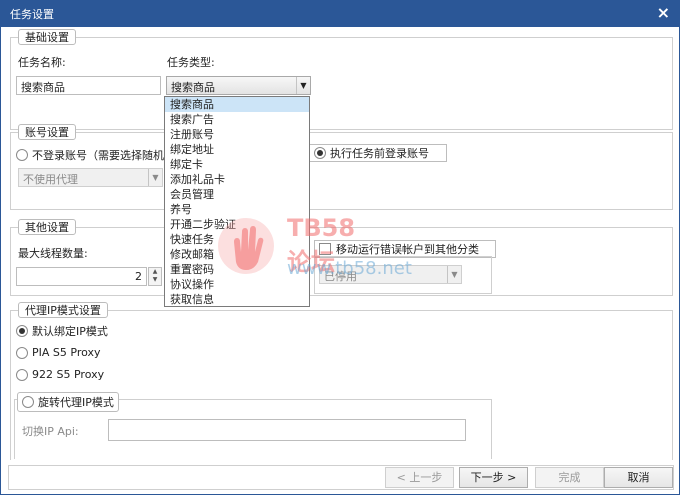 Image resolution: width=680 pixels, height=495 pixels. I want to click on category-select: 已停用 ▼, so click(390, 274).